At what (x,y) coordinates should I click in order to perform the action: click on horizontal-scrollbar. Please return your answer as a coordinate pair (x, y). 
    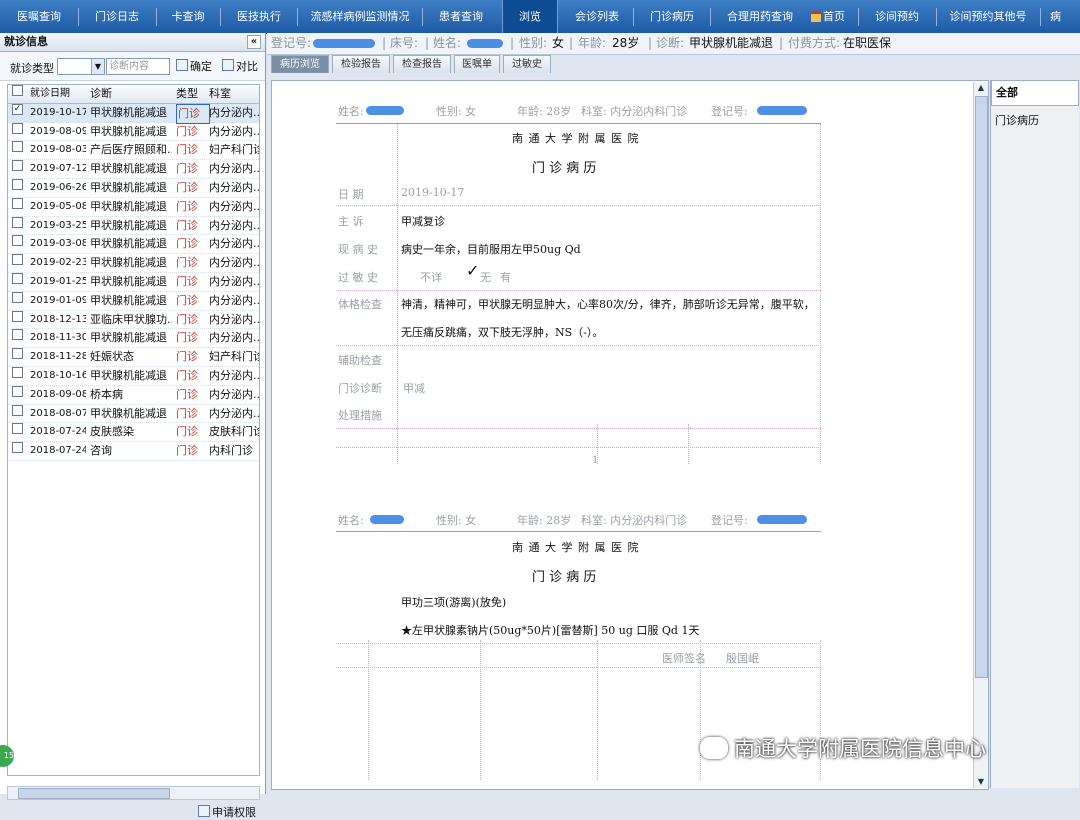
    Looking at the image, I should click on (133, 793).